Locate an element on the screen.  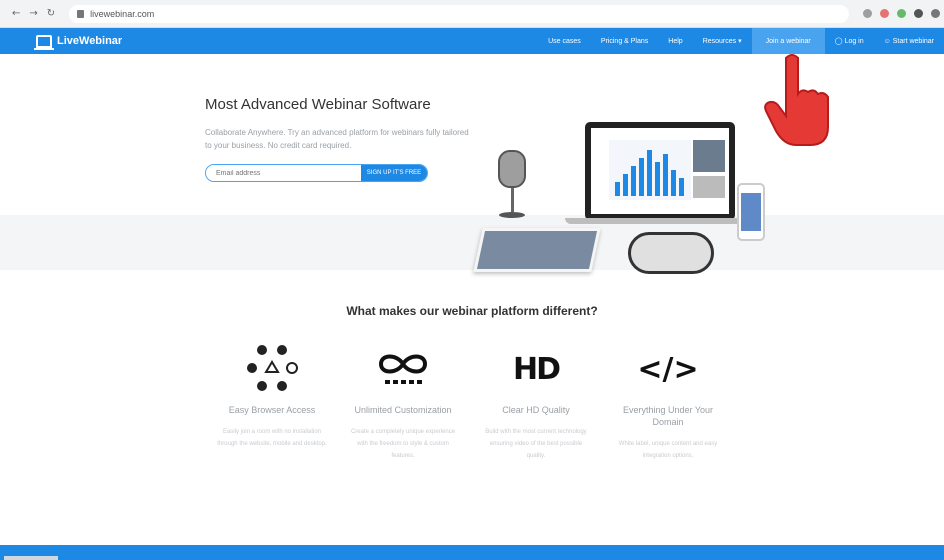
brand-name: LiveWebinar is located at coordinates (90, 41).